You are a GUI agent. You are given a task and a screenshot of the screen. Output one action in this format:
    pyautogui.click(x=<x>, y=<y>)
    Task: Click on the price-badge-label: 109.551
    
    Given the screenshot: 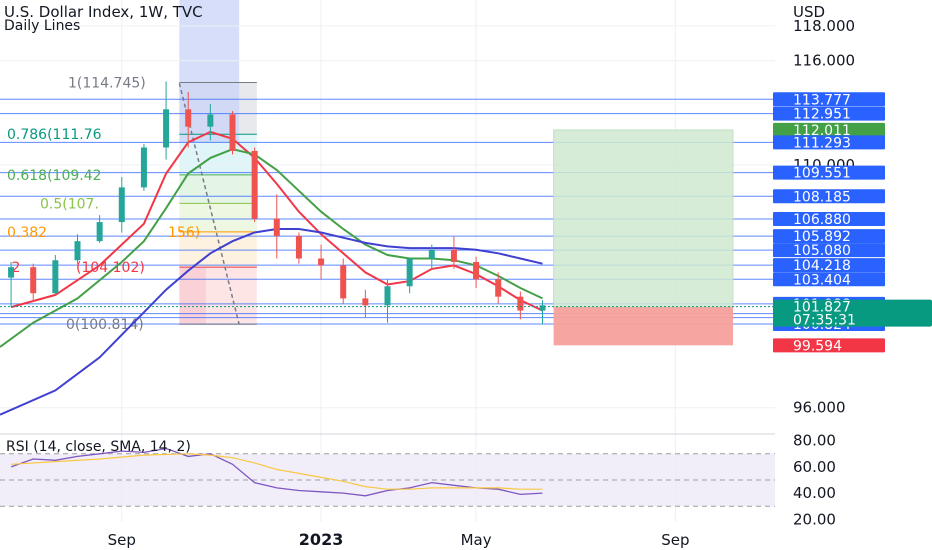 What is the action you would take?
    pyautogui.click(x=822, y=174)
    